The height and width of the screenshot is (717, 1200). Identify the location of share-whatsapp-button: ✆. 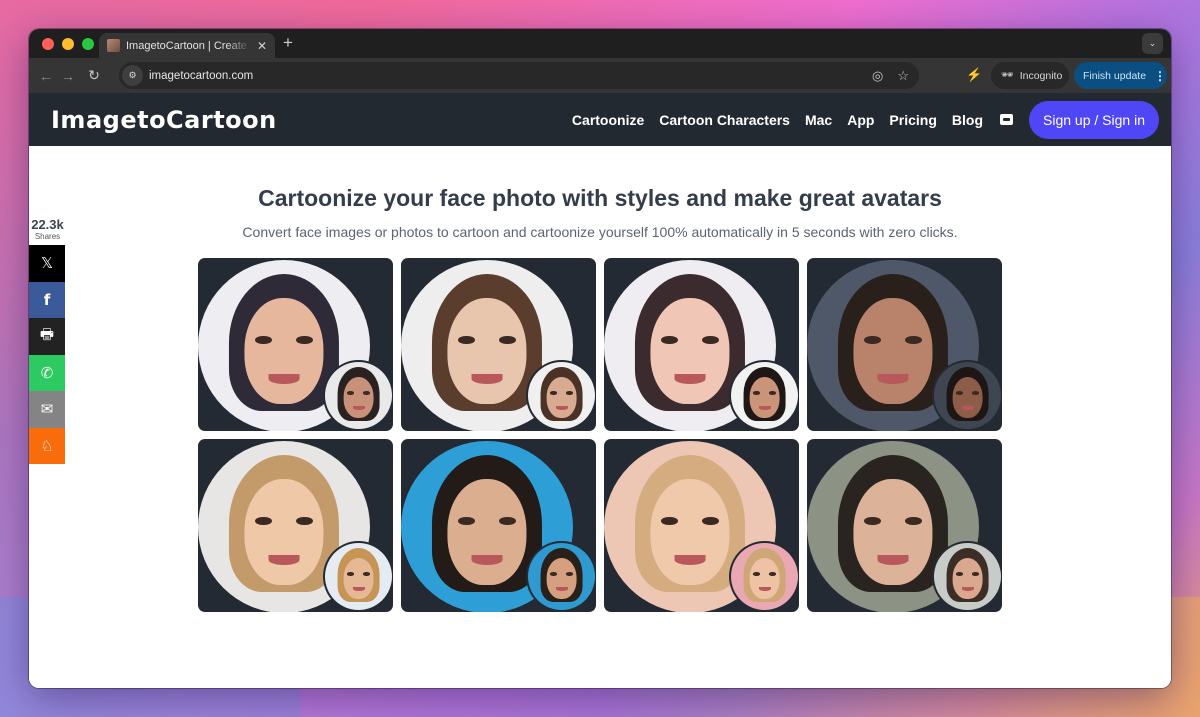
(47, 372).